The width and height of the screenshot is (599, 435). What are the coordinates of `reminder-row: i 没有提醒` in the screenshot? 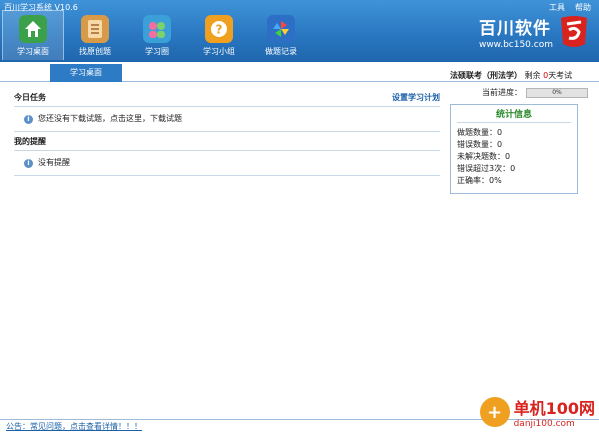 It's located at (227, 163).